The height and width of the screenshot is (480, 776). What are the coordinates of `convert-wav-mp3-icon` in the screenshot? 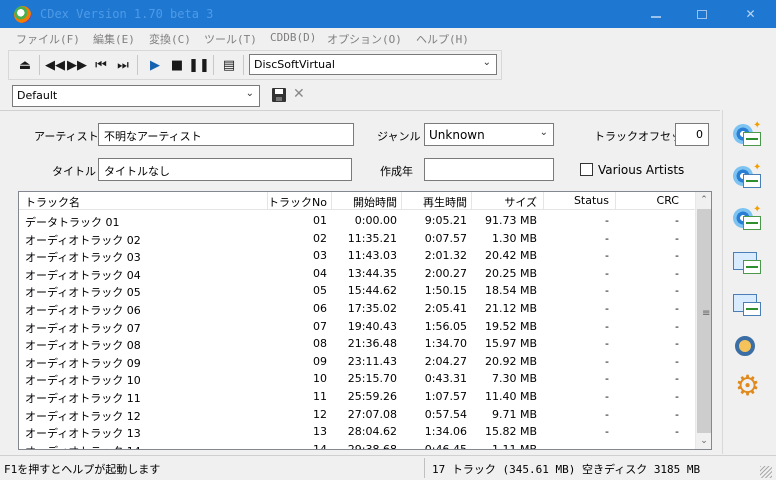 It's located at (747, 263).